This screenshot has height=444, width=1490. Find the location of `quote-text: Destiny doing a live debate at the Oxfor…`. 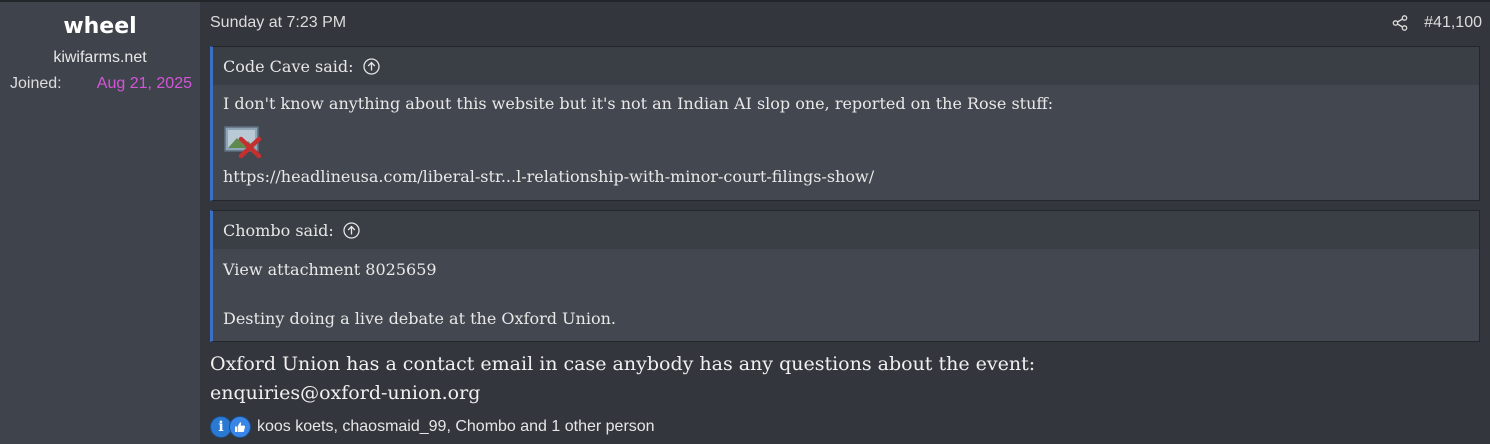

quote-text: Destiny doing a live debate at the Oxfor… is located at coordinates (419, 318).